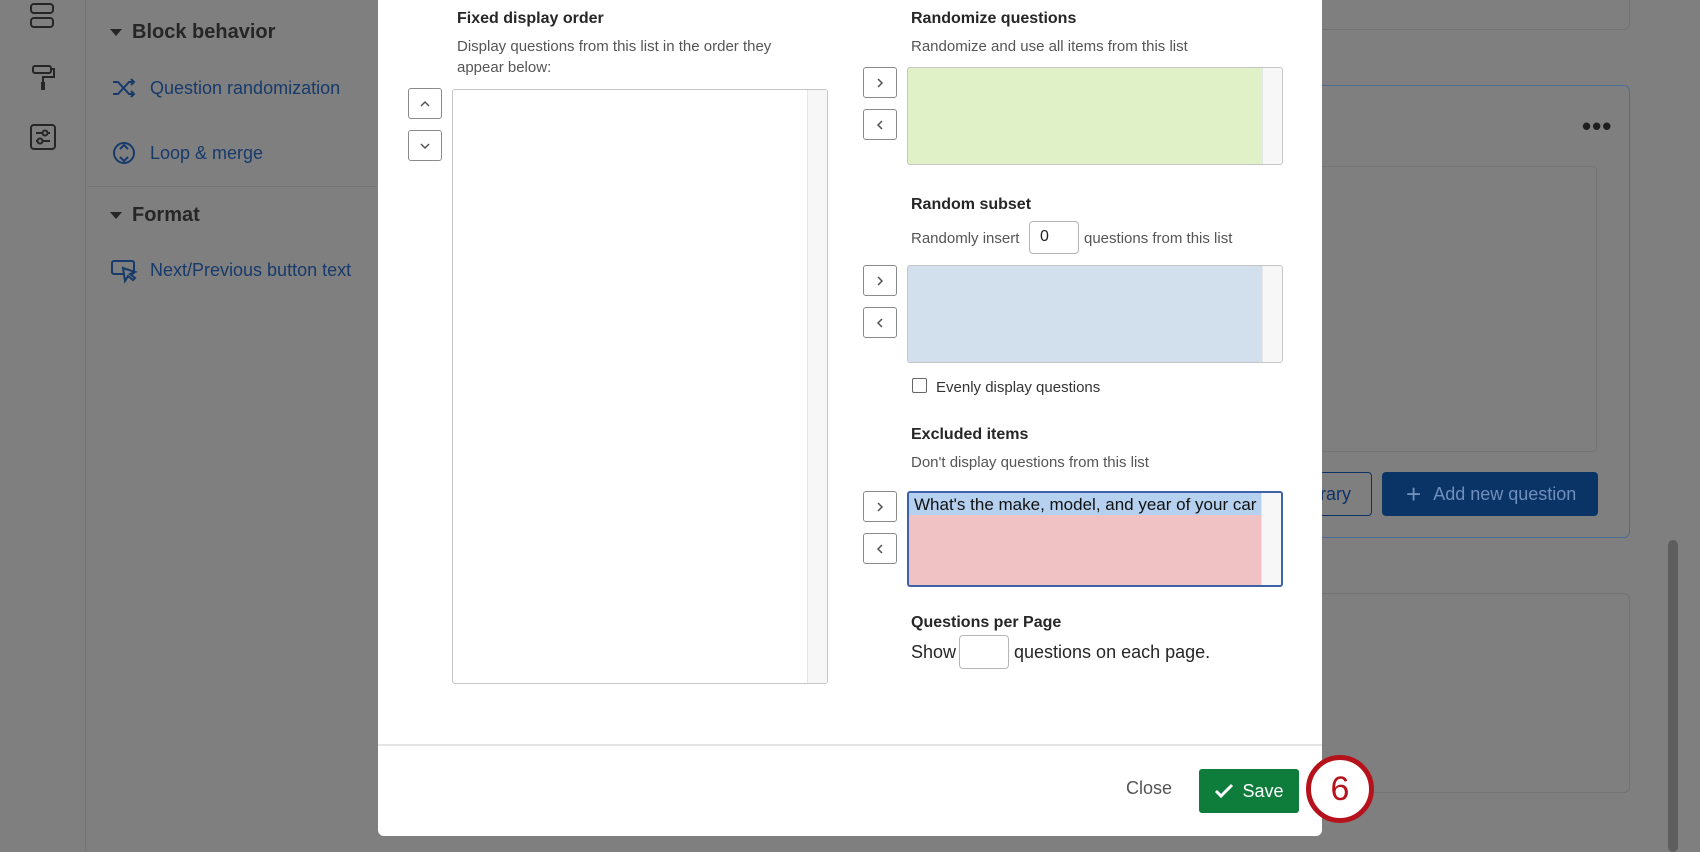 This screenshot has width=1700, height=852. Describe the element at coordinates (986, 622) in the screenshot. I see `questions-per-page-title: Questions per Page` at that location.